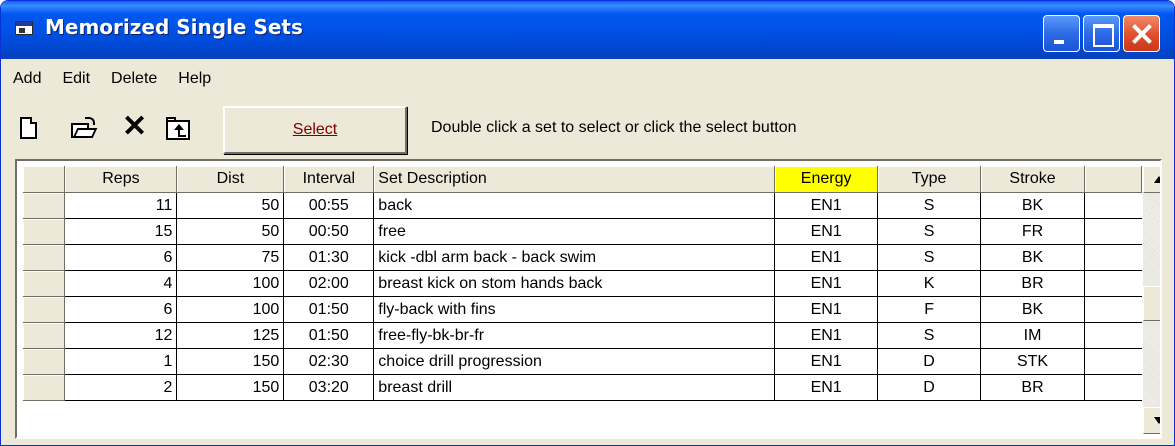 Image resolution: width=1175 pixels, height=446 pixels. Describe the element at coordinates (178, 129) in the screenshot. I see `up-folder-icon` at that location.